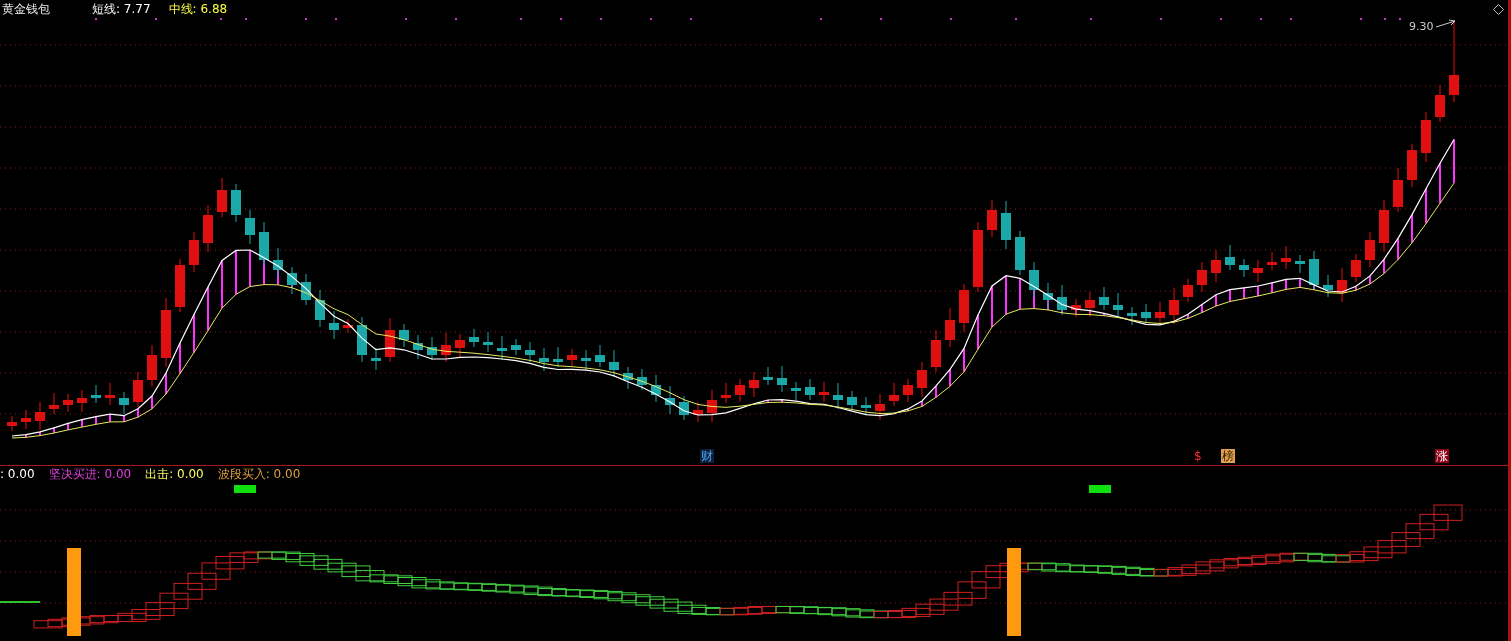 Image resolution: width=1511 pixels, height=641 pixels. Describe the element at coordinates (1445, 23) in the screenshot. I see `arrow-icon` at that location.